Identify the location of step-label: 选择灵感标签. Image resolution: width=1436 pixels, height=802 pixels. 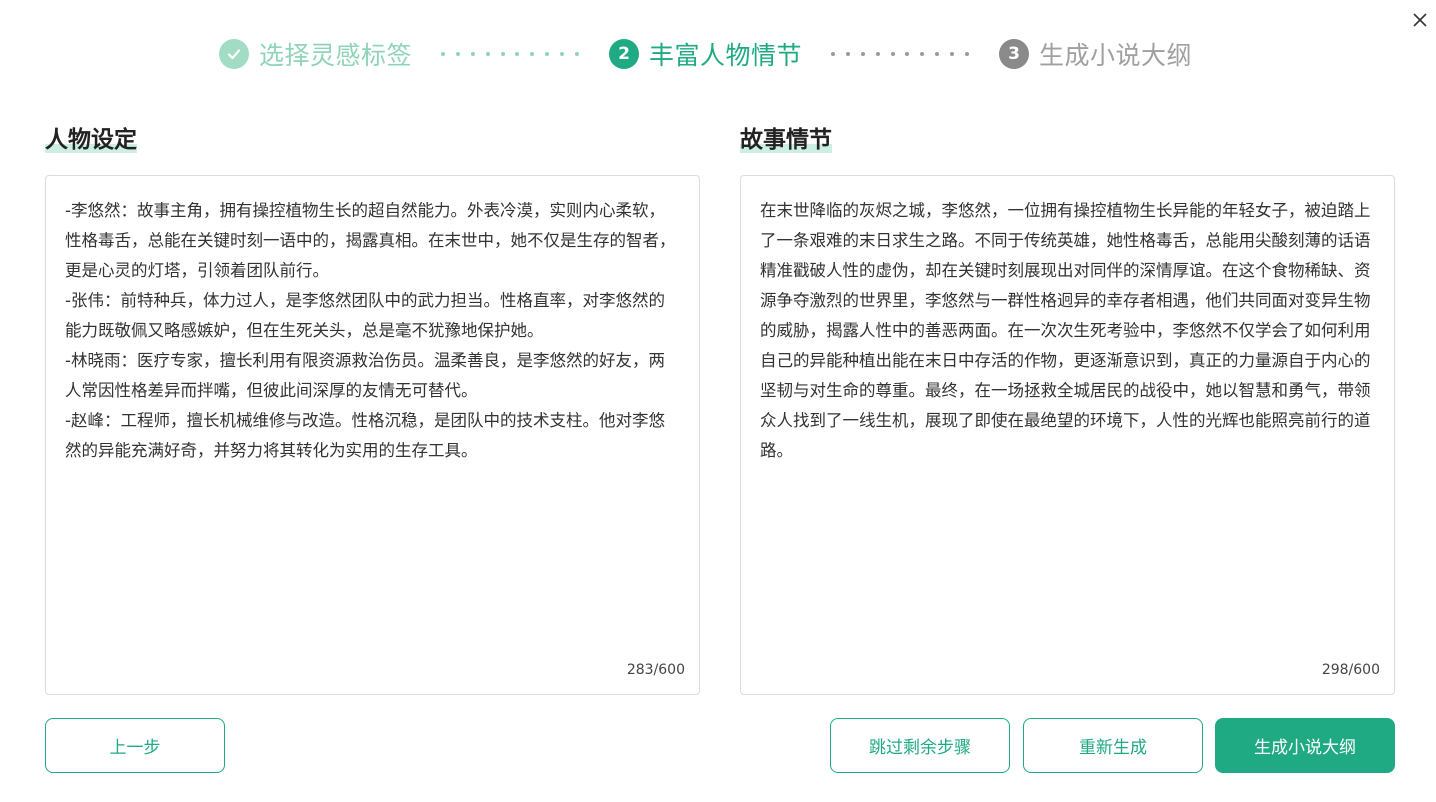
(336, 55).